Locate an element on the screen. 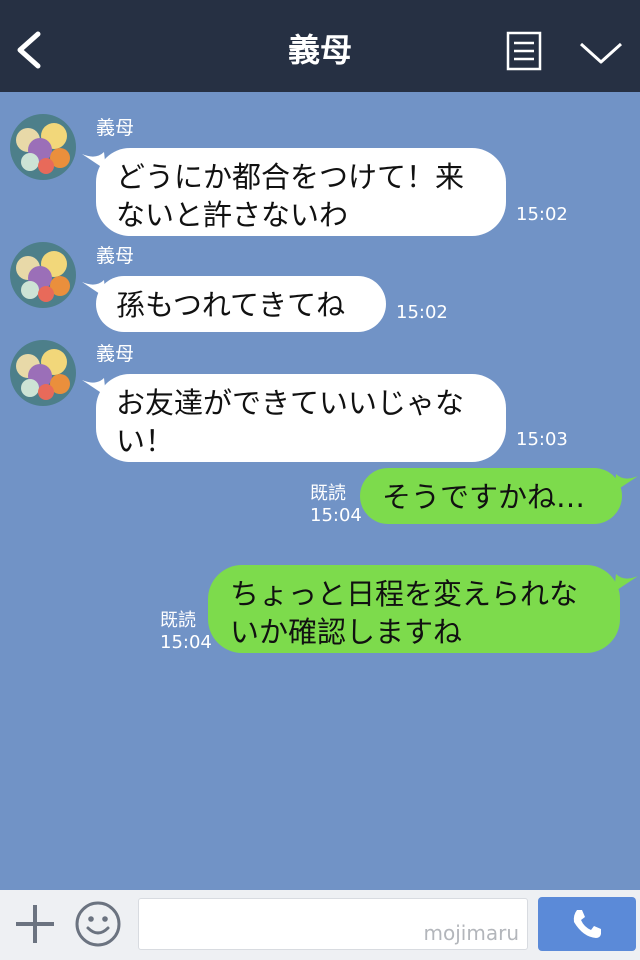  phone-icon is located at coordinates (587, 924).